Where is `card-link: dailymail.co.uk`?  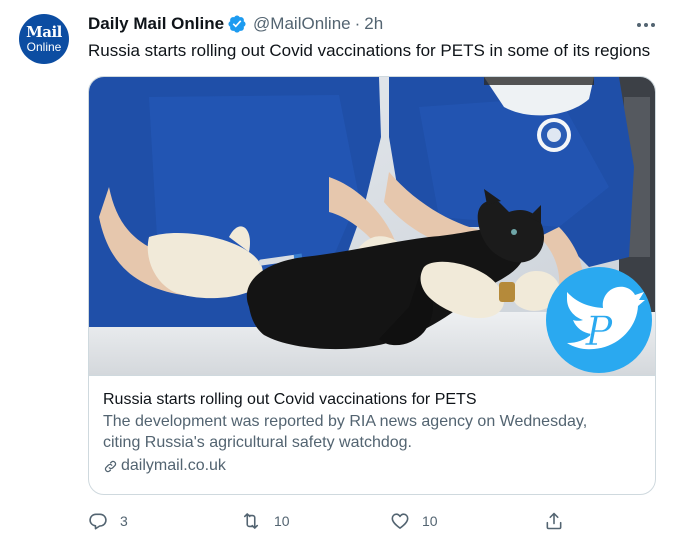
card-link: dailymail.co.uk is located at coordinates (372, 466).